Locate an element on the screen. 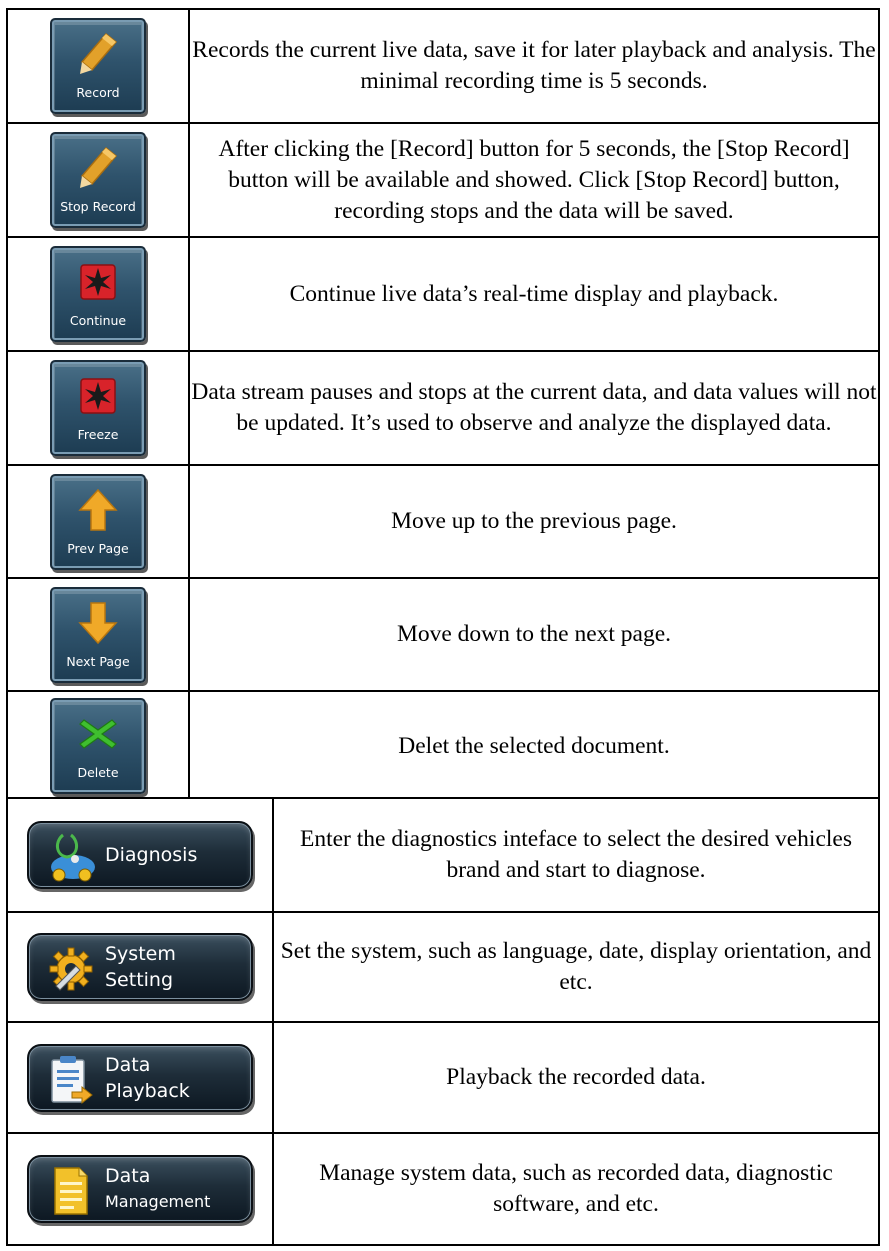 The image size is (889, 1251). icon-cell: Prev Page is located at coordinates (98, 521).